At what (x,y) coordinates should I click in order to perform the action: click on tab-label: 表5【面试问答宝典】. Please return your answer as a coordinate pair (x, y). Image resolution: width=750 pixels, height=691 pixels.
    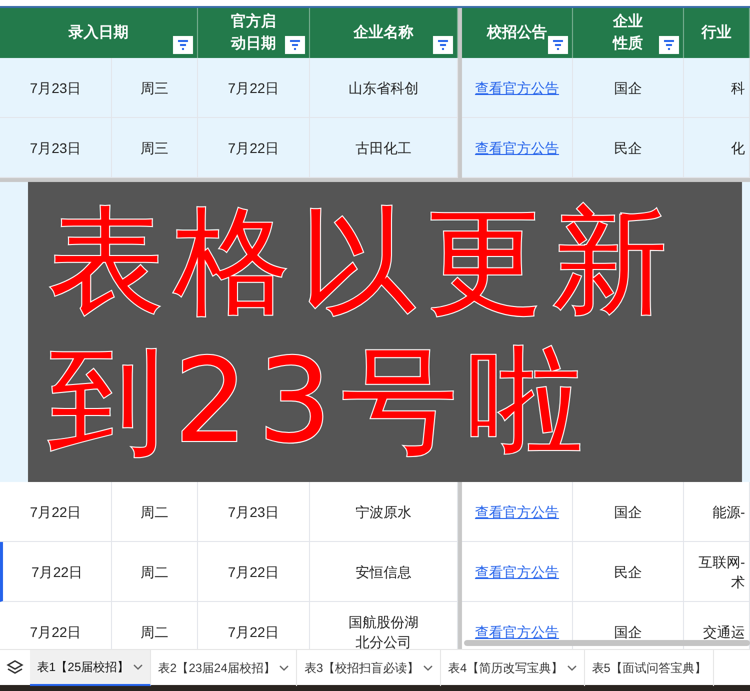
    Looking at the image, I should click on (649, 668).